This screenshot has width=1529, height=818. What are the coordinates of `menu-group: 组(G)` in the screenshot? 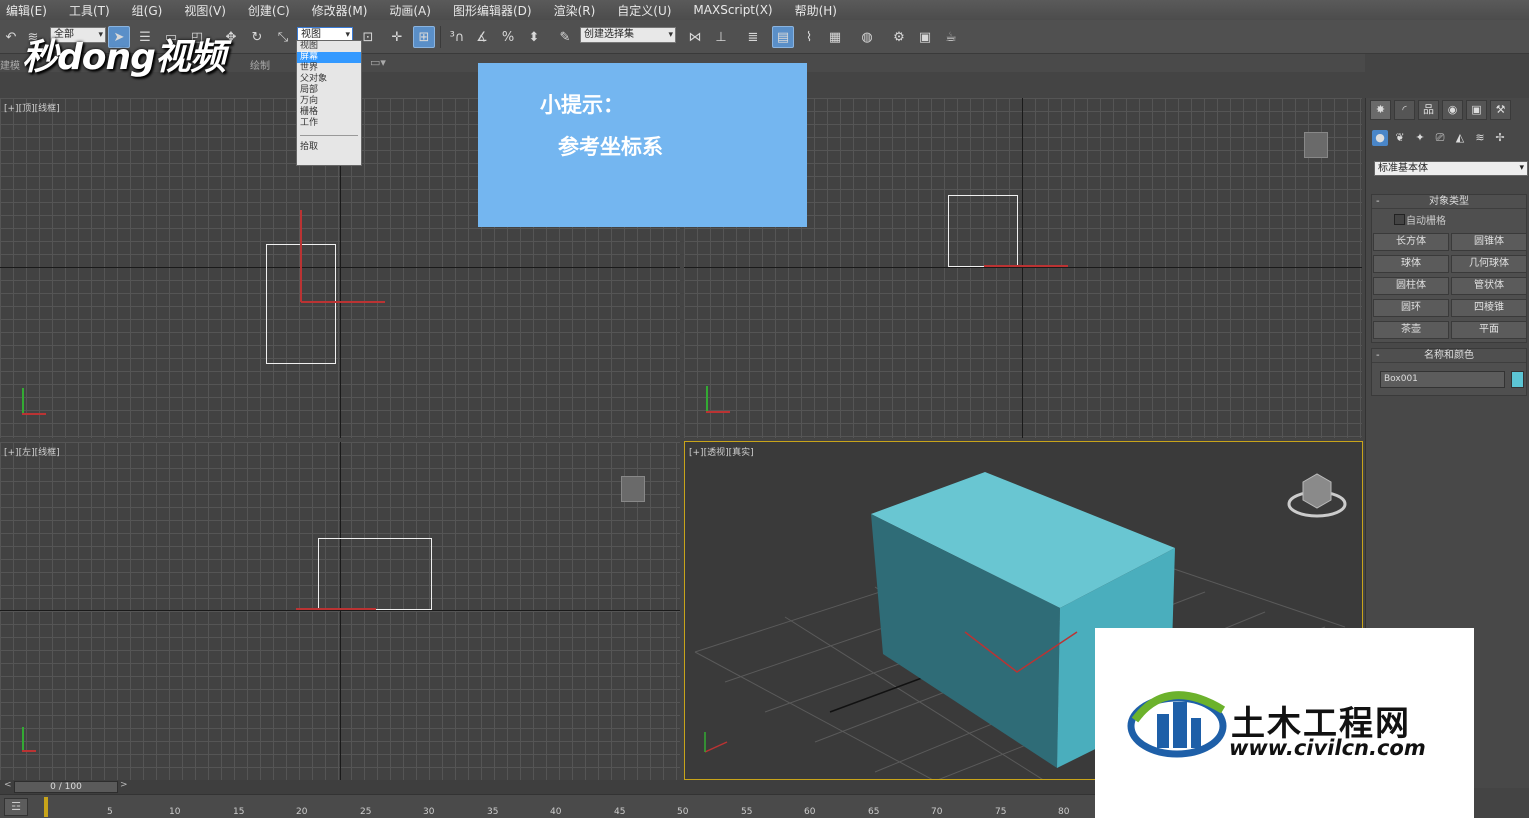 It's located at (147, 10).